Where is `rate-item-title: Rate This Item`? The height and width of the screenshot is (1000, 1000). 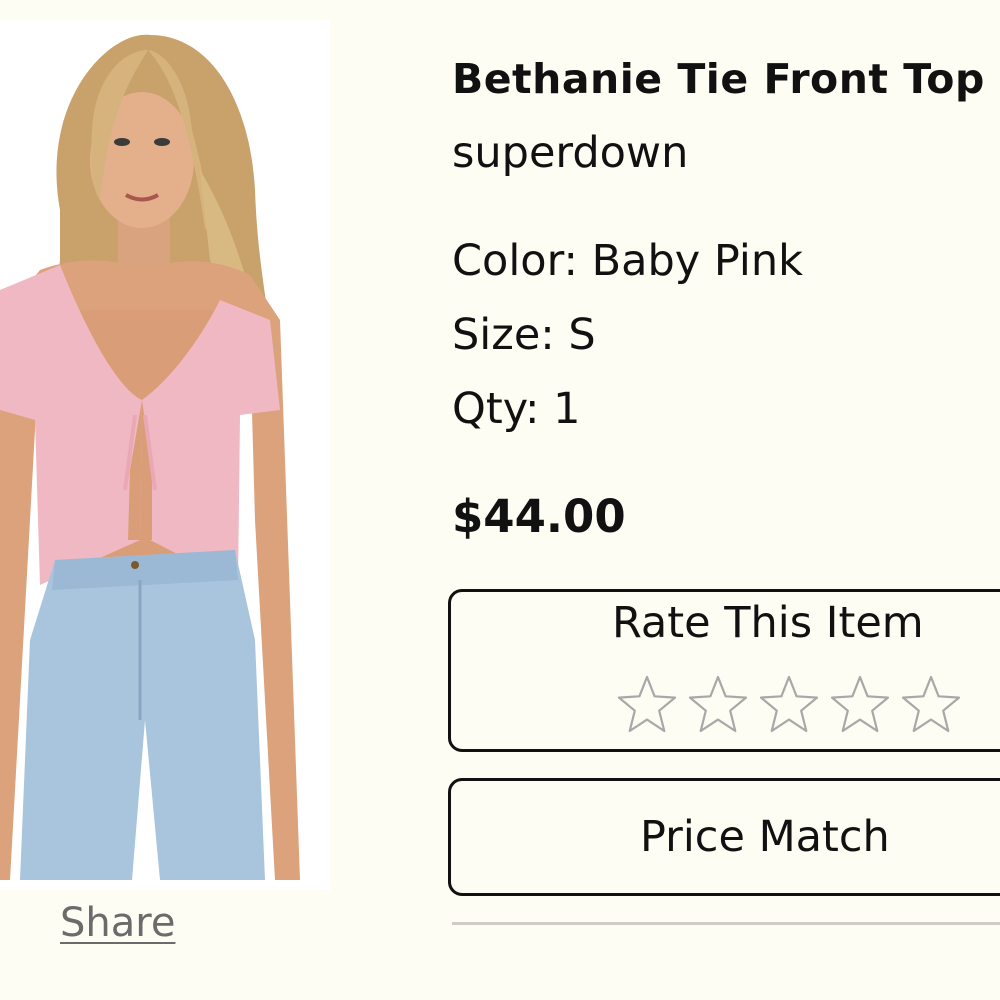 rate-item-title: Rate This Item is located at coordinates (768, 623).